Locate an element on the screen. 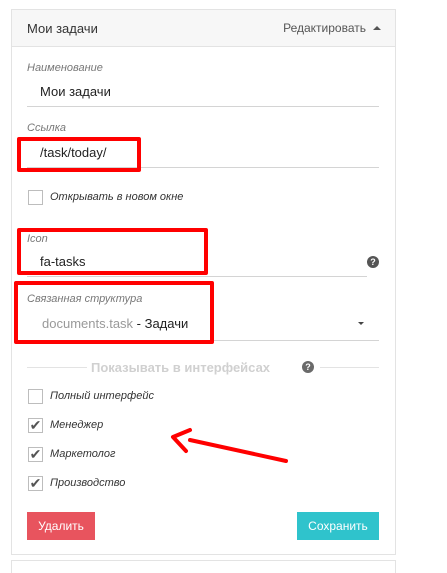 This screenshot has width=447, height=573. panel-title: Мои задачи is located at coordinates (62, 28).